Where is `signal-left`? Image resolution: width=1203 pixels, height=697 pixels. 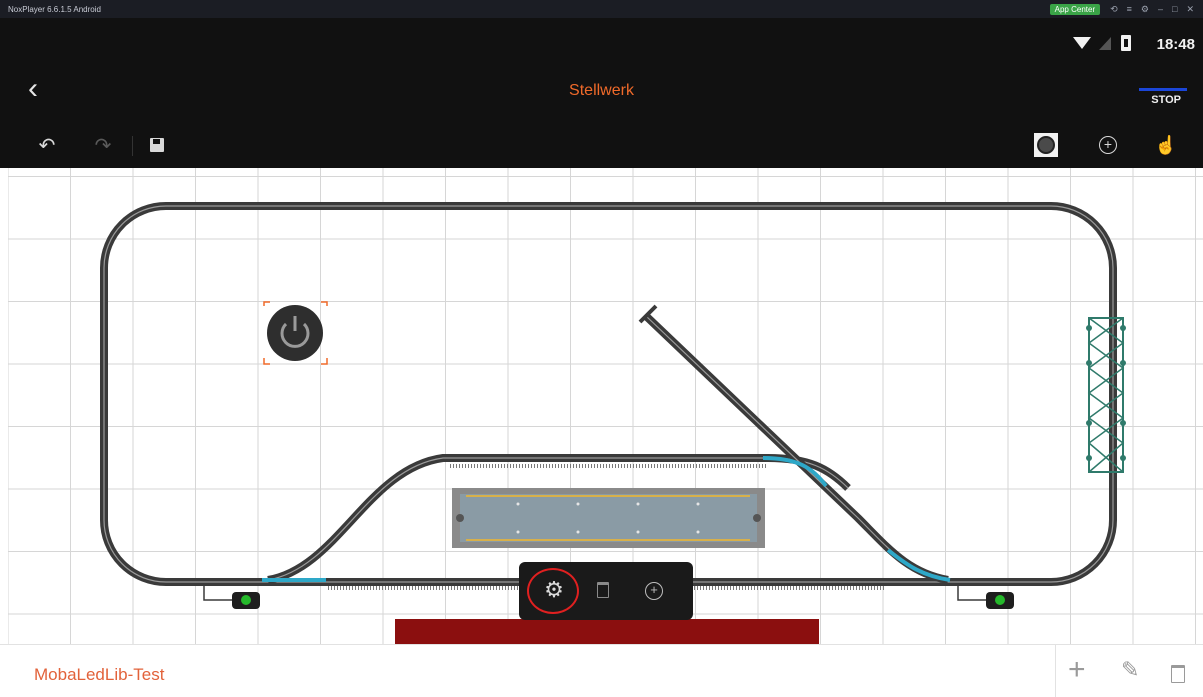
signal-left is located at coordinates (231, 597).